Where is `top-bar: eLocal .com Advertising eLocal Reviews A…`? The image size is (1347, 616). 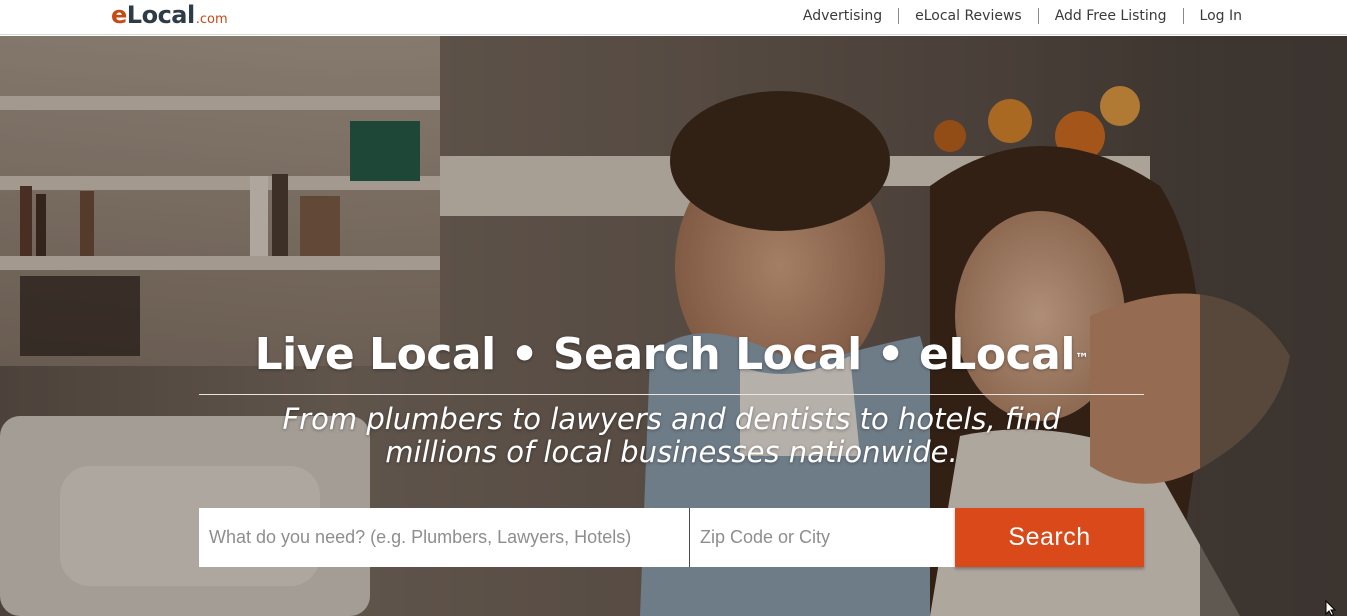 top-bar: eLocal .com Advertising eLocal Reviews A… is located at coordinates (673, 17).